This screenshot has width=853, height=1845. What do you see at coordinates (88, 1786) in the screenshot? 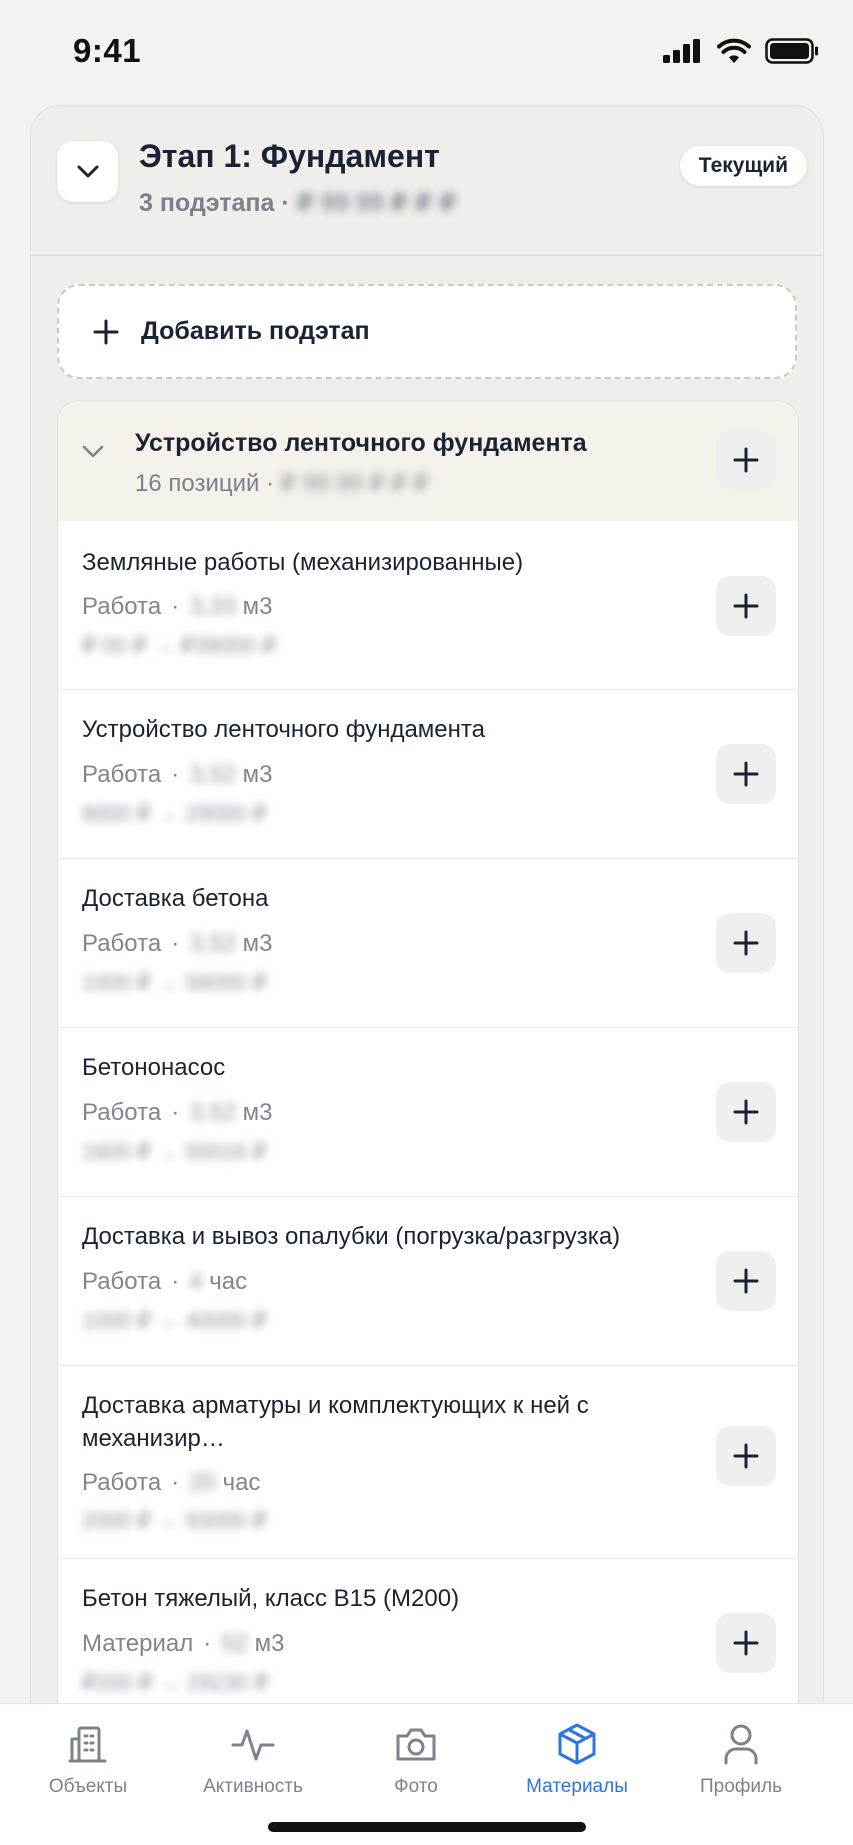
I see `tab-label: Объекты` at bounding box center [88, 1786].